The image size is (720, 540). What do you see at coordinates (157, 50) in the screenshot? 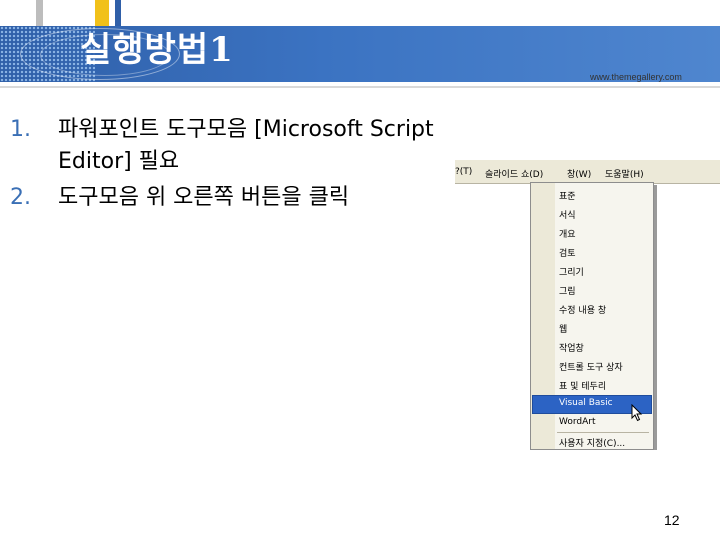
I see `page-title: 실행방법1` at bounding box center [157, 50].